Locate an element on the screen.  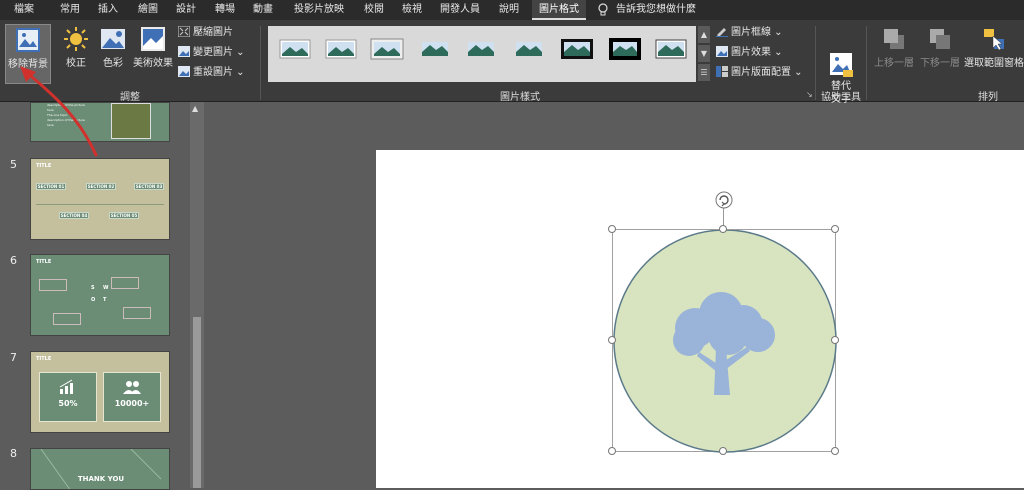
slide-number: 7 is located at coordinates (13, 357).